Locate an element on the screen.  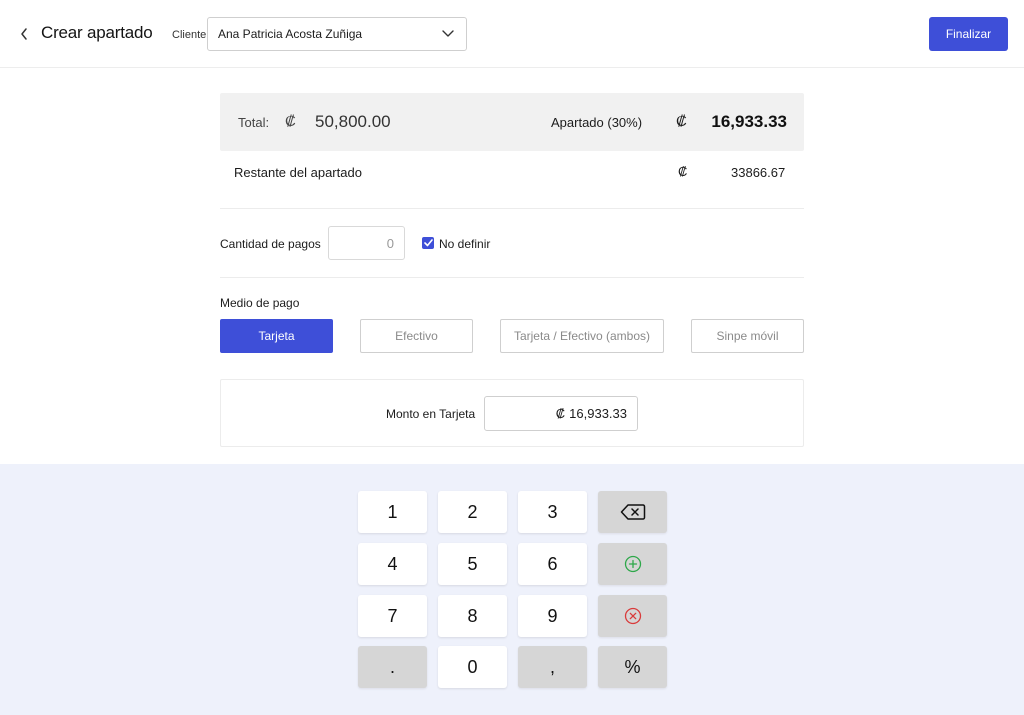
apartado-value: 16,933.33 is located at coordinates (749, 121).